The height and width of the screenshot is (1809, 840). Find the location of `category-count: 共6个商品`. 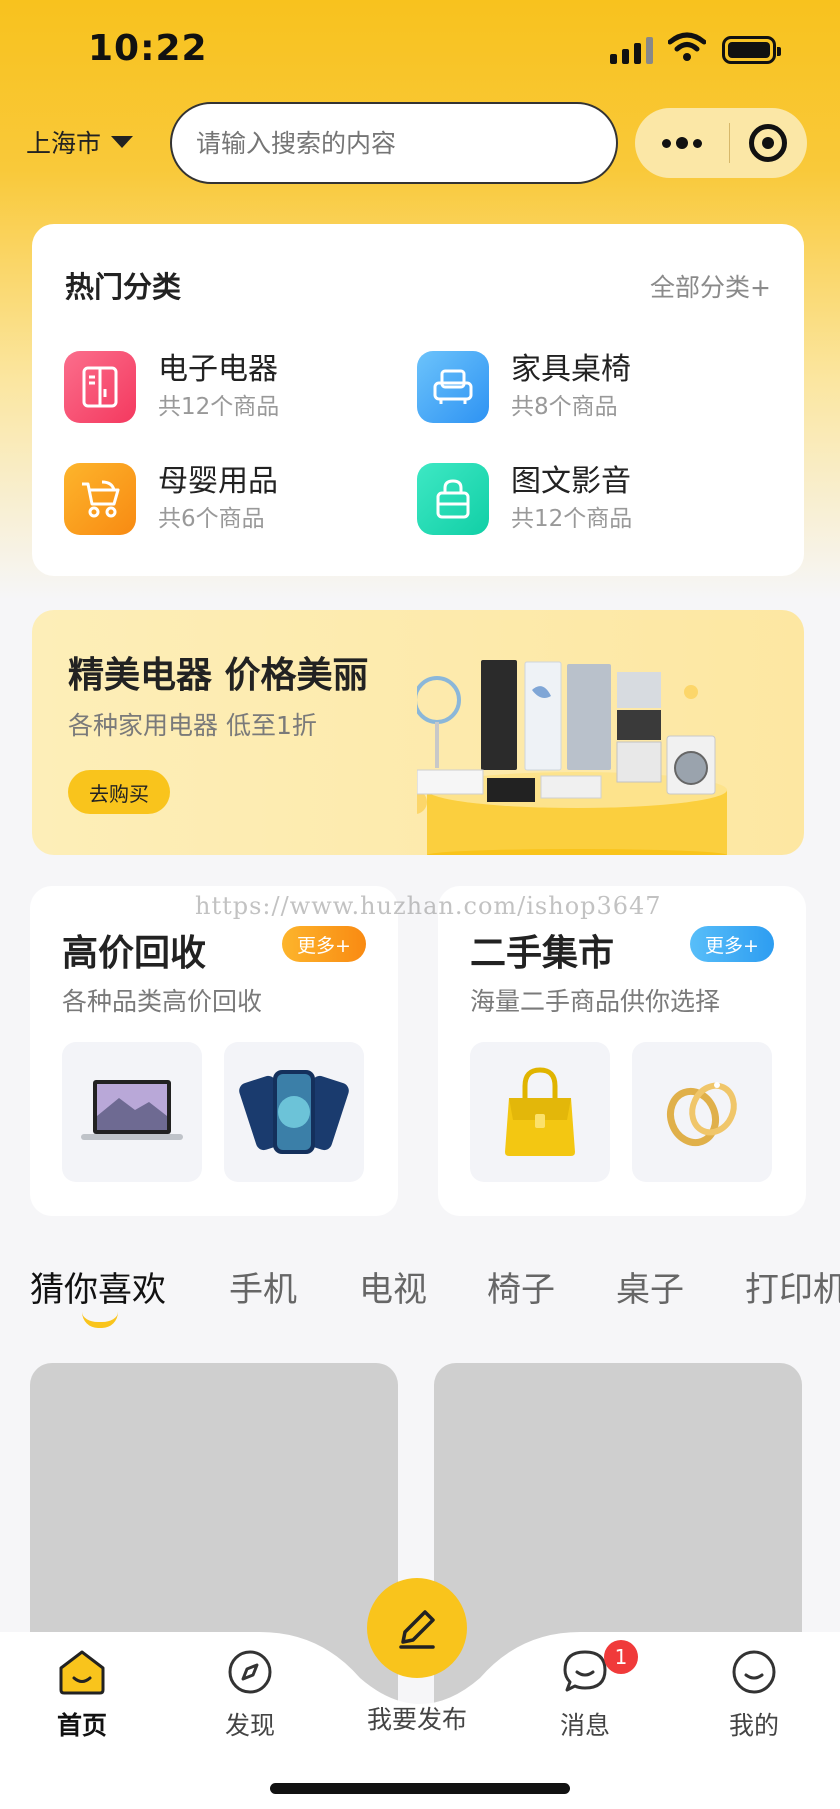

category-count: 共6个商品 is located at coordinates (211, 519).